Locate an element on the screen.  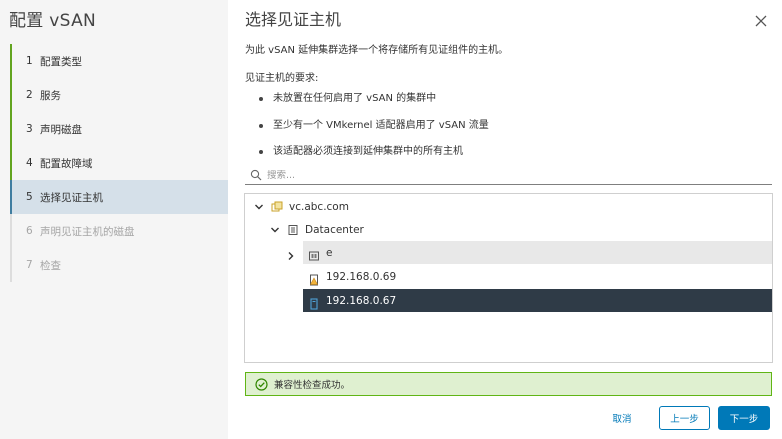
next-button: 下一步 is located at coordinates (744, 418).